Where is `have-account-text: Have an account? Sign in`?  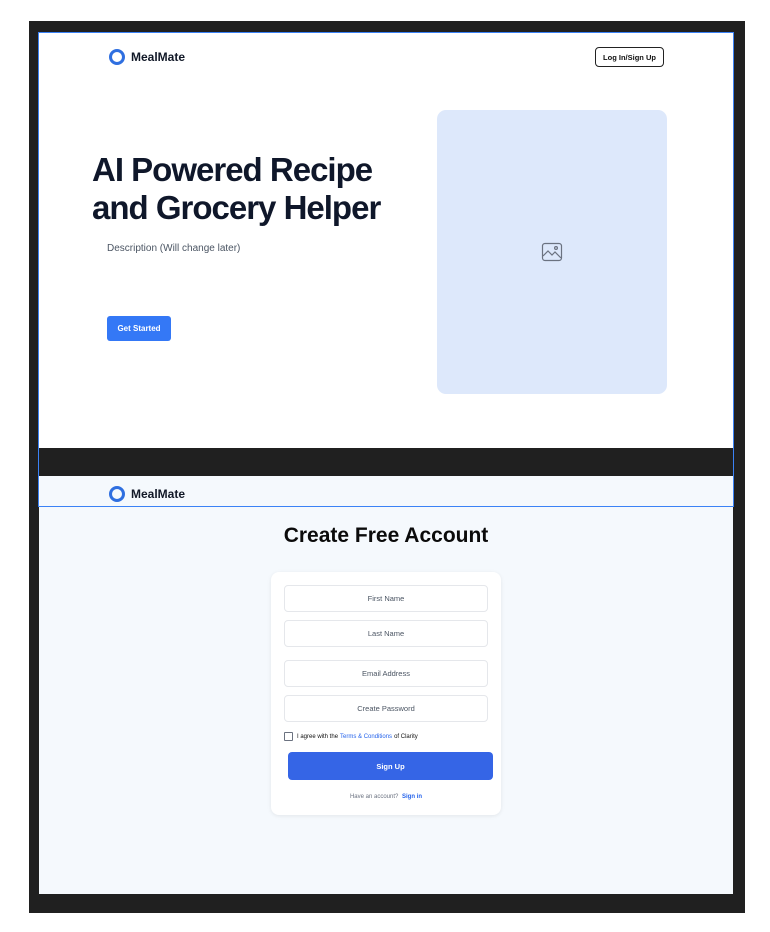
have-account-text: Have an account? Sign in is located at coordinates (386, 797).